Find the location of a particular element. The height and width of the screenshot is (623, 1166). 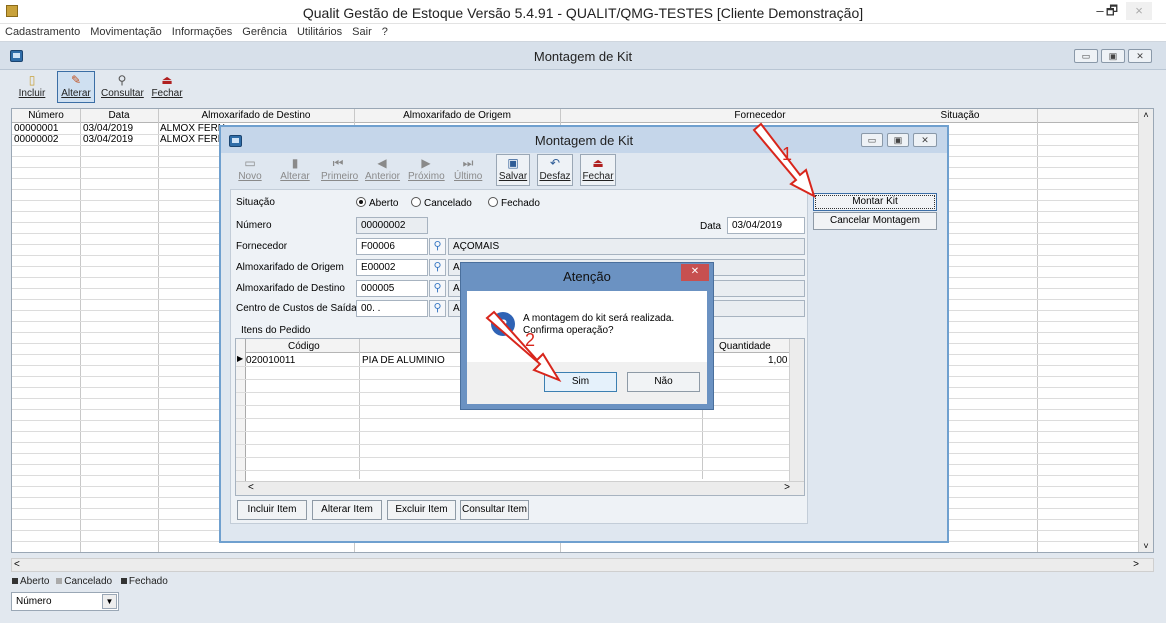

annotation-label-2: 2 is located at coordinates (530, 340).